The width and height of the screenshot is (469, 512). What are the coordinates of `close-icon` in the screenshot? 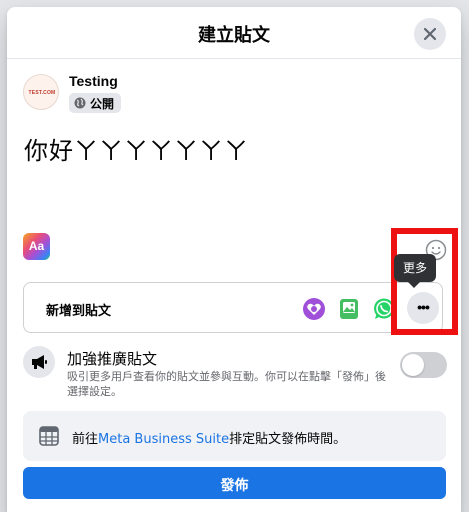 It's located at (430, 34).